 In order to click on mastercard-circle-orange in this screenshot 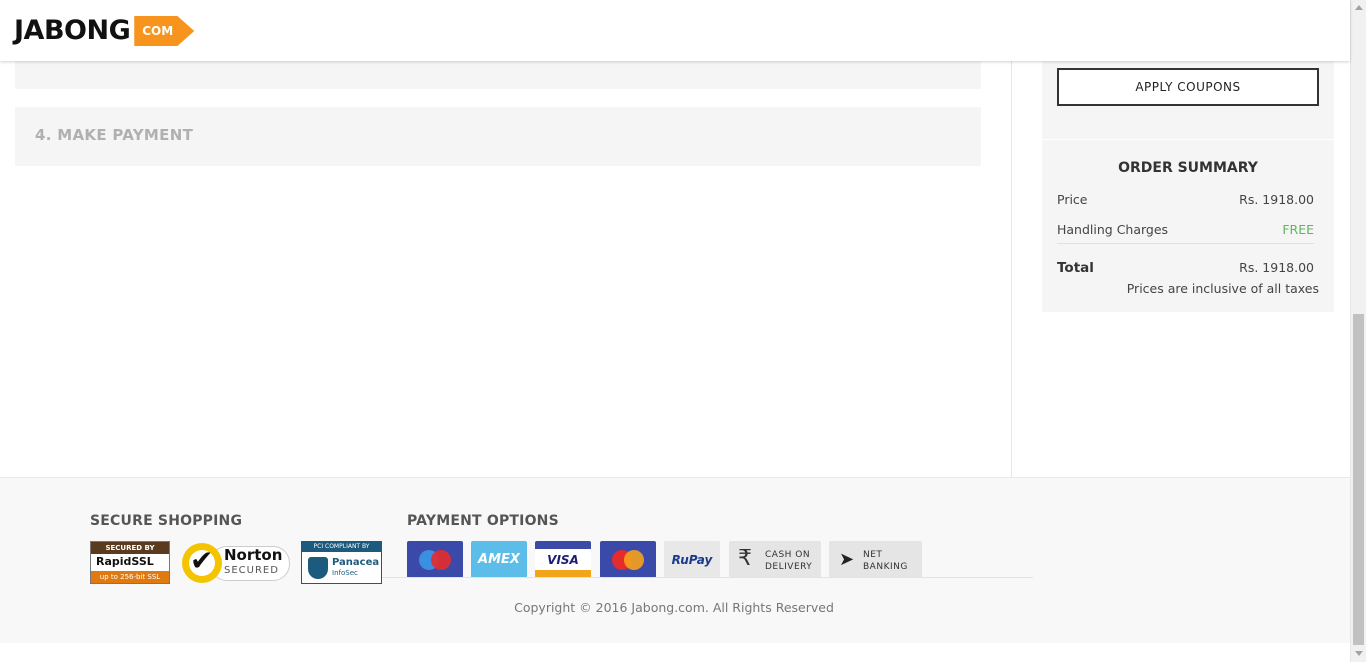, I will do `click(634, 560)`.